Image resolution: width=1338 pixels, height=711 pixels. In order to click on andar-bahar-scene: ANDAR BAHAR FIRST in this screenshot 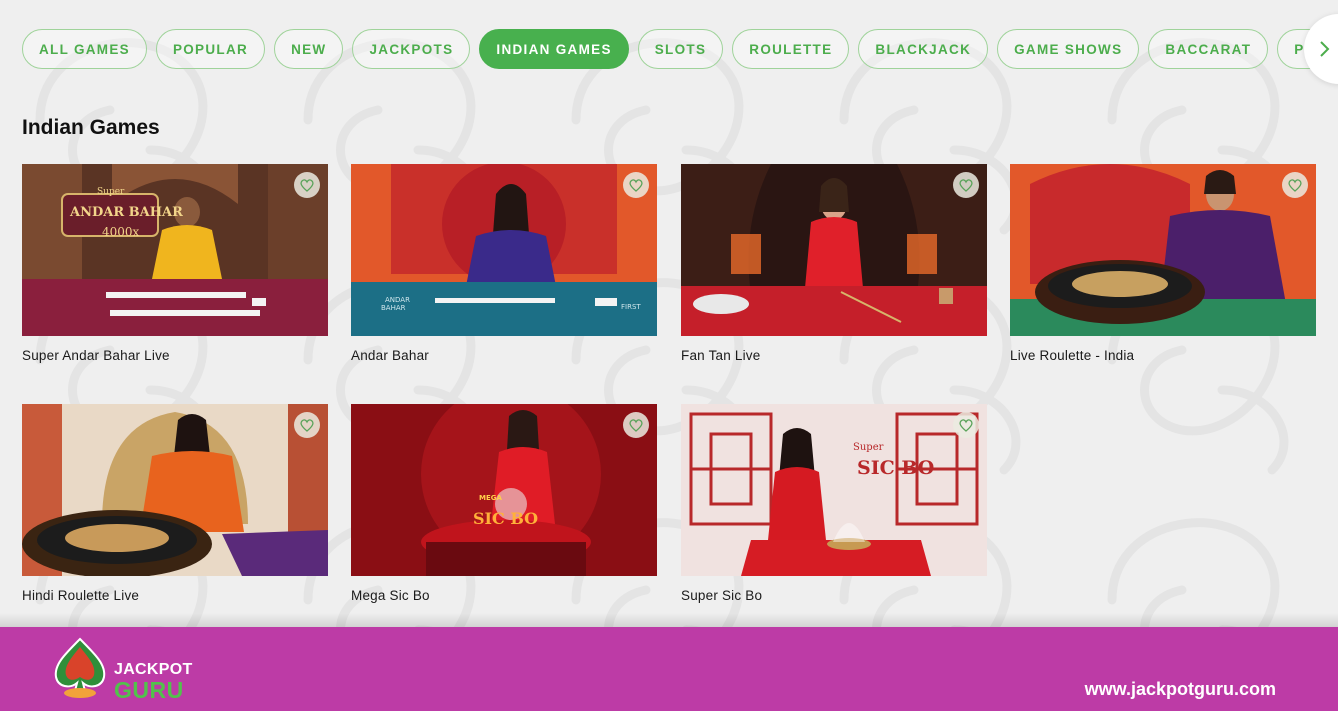, I will do `click(504, 250)`.